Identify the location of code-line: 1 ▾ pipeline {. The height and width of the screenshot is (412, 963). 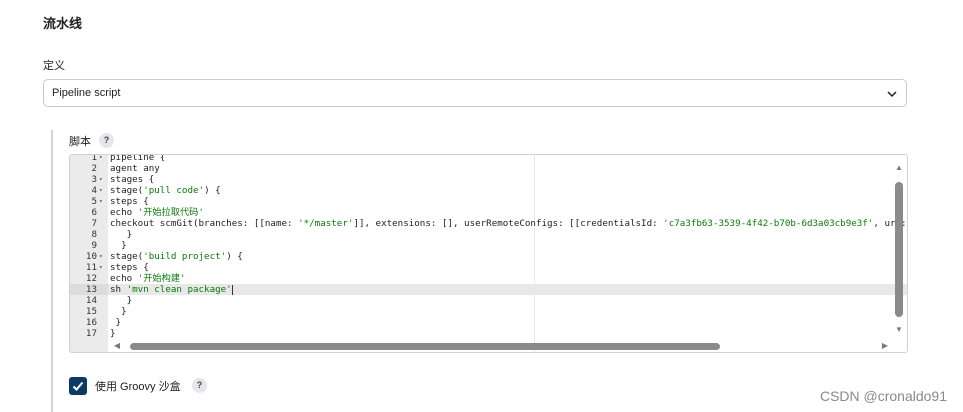
(488, 158).